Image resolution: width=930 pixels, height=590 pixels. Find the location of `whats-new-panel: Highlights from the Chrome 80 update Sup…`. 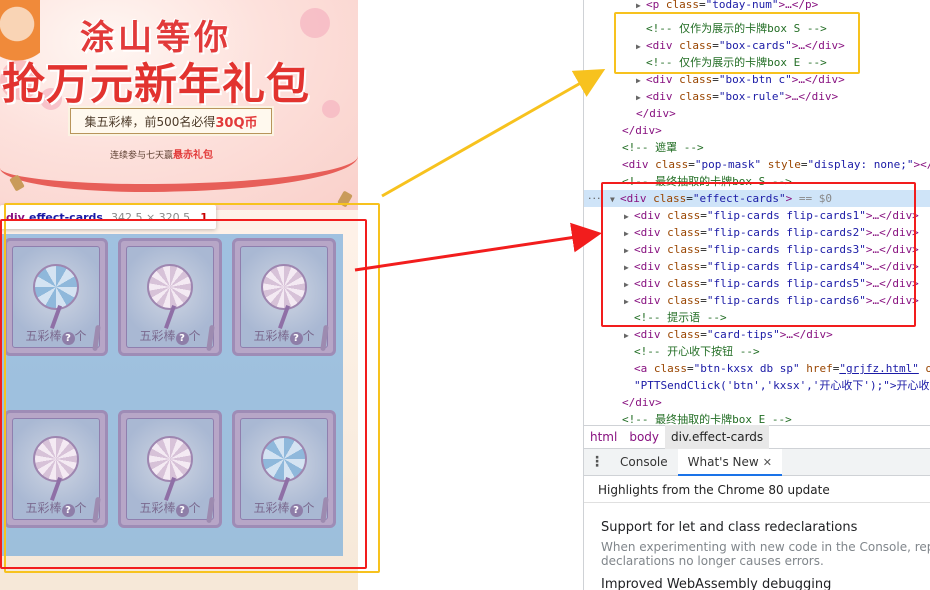

whats-new-panel: Highlights from the Chrome 80 update Sup… is located at coordinates (757, 533).